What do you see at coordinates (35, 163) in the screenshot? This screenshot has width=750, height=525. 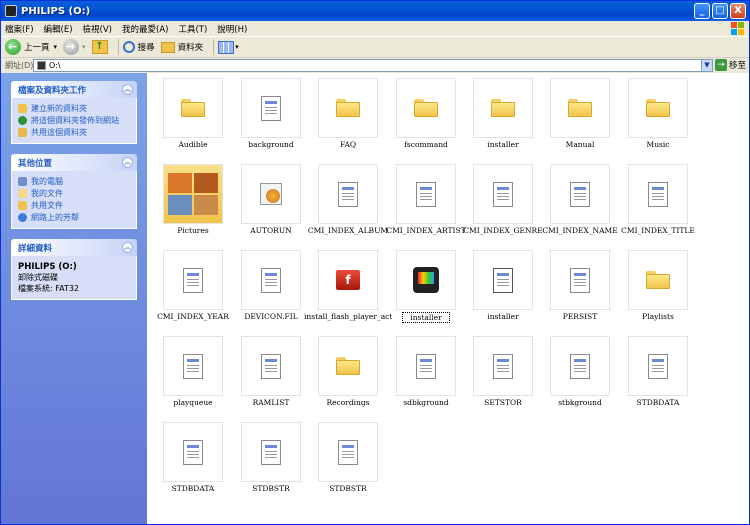 I see `other-places-title: 其他位置` at bounding box center [35, 163].